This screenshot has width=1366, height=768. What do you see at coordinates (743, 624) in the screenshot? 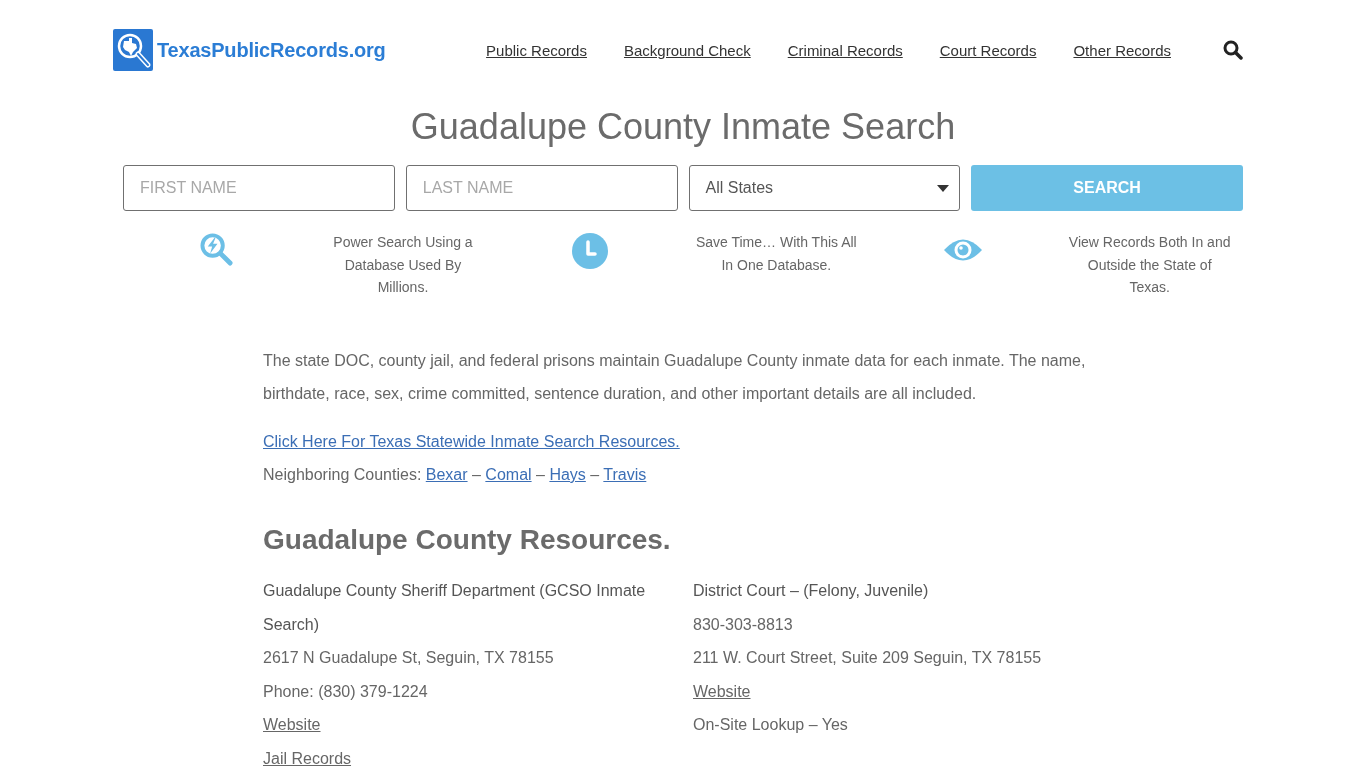
I see `resource-detail: 830-303-8813` at bounding box center [743, 624].